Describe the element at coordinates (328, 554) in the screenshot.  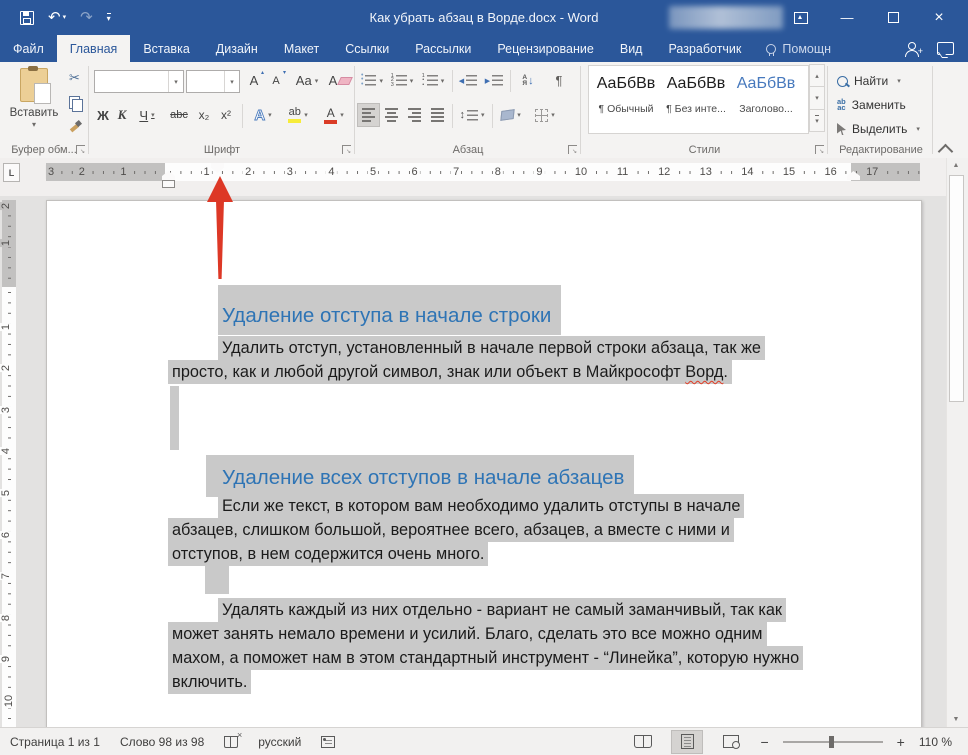
I see `paragraph-line: отступов, в нем содержится очень много.` at that location.